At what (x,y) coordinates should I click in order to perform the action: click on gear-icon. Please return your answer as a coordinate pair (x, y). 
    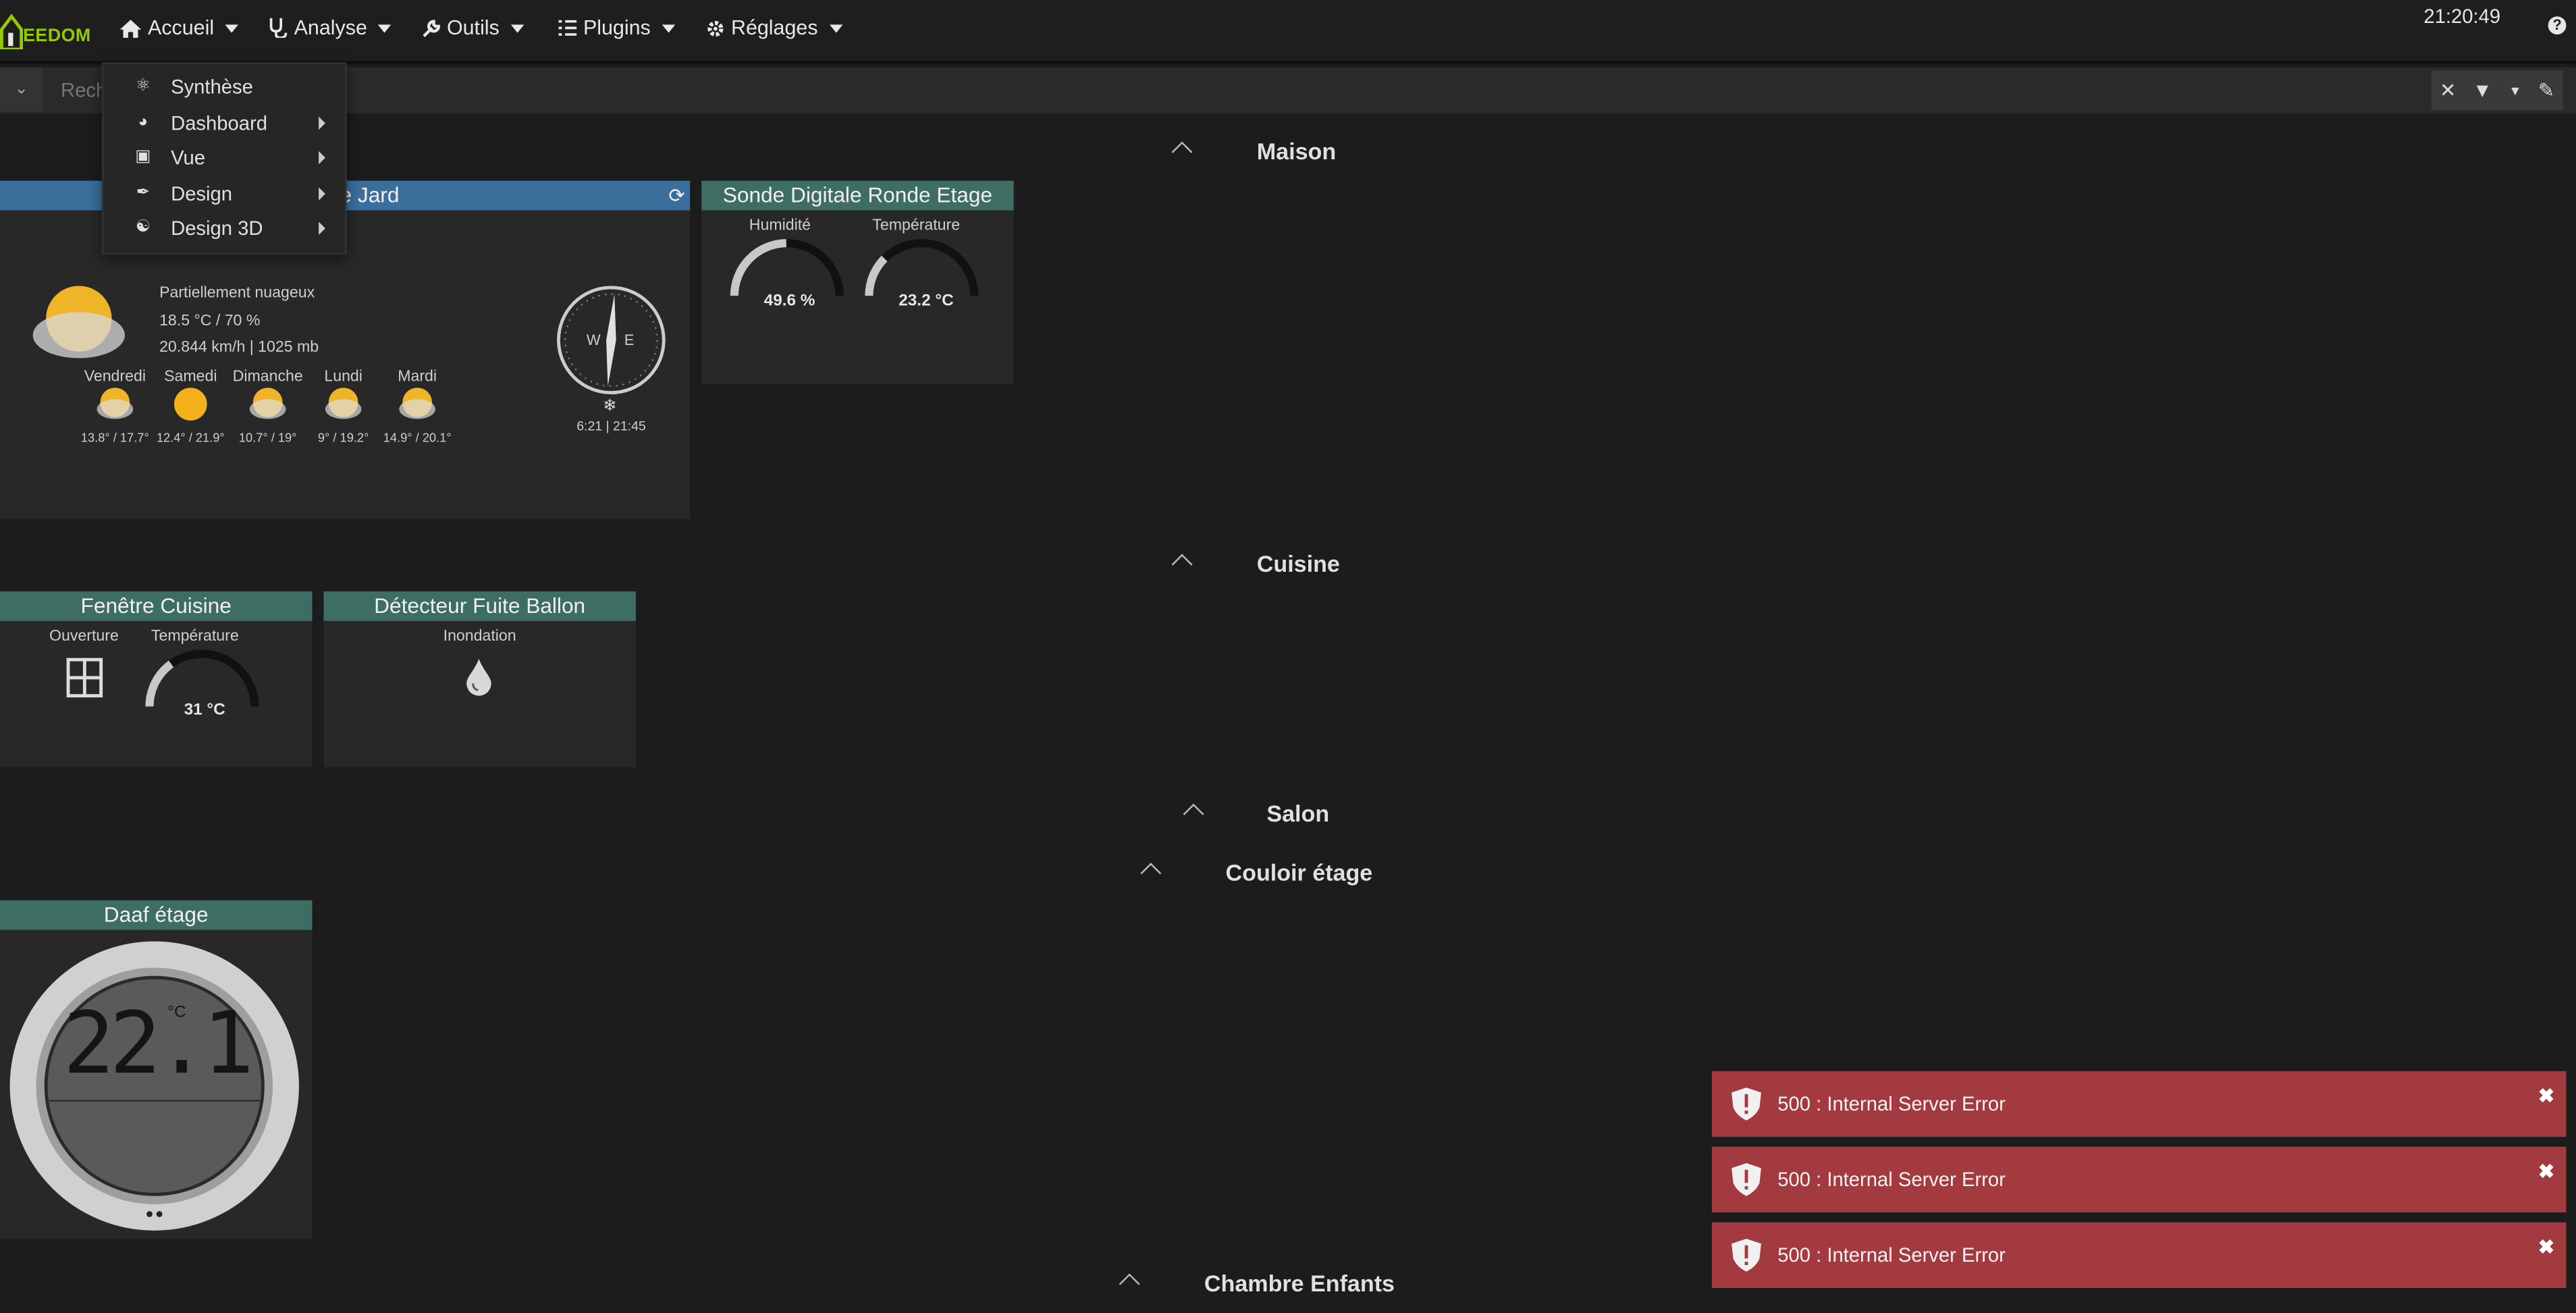
    Looking at the image, I should click on (715, 28).